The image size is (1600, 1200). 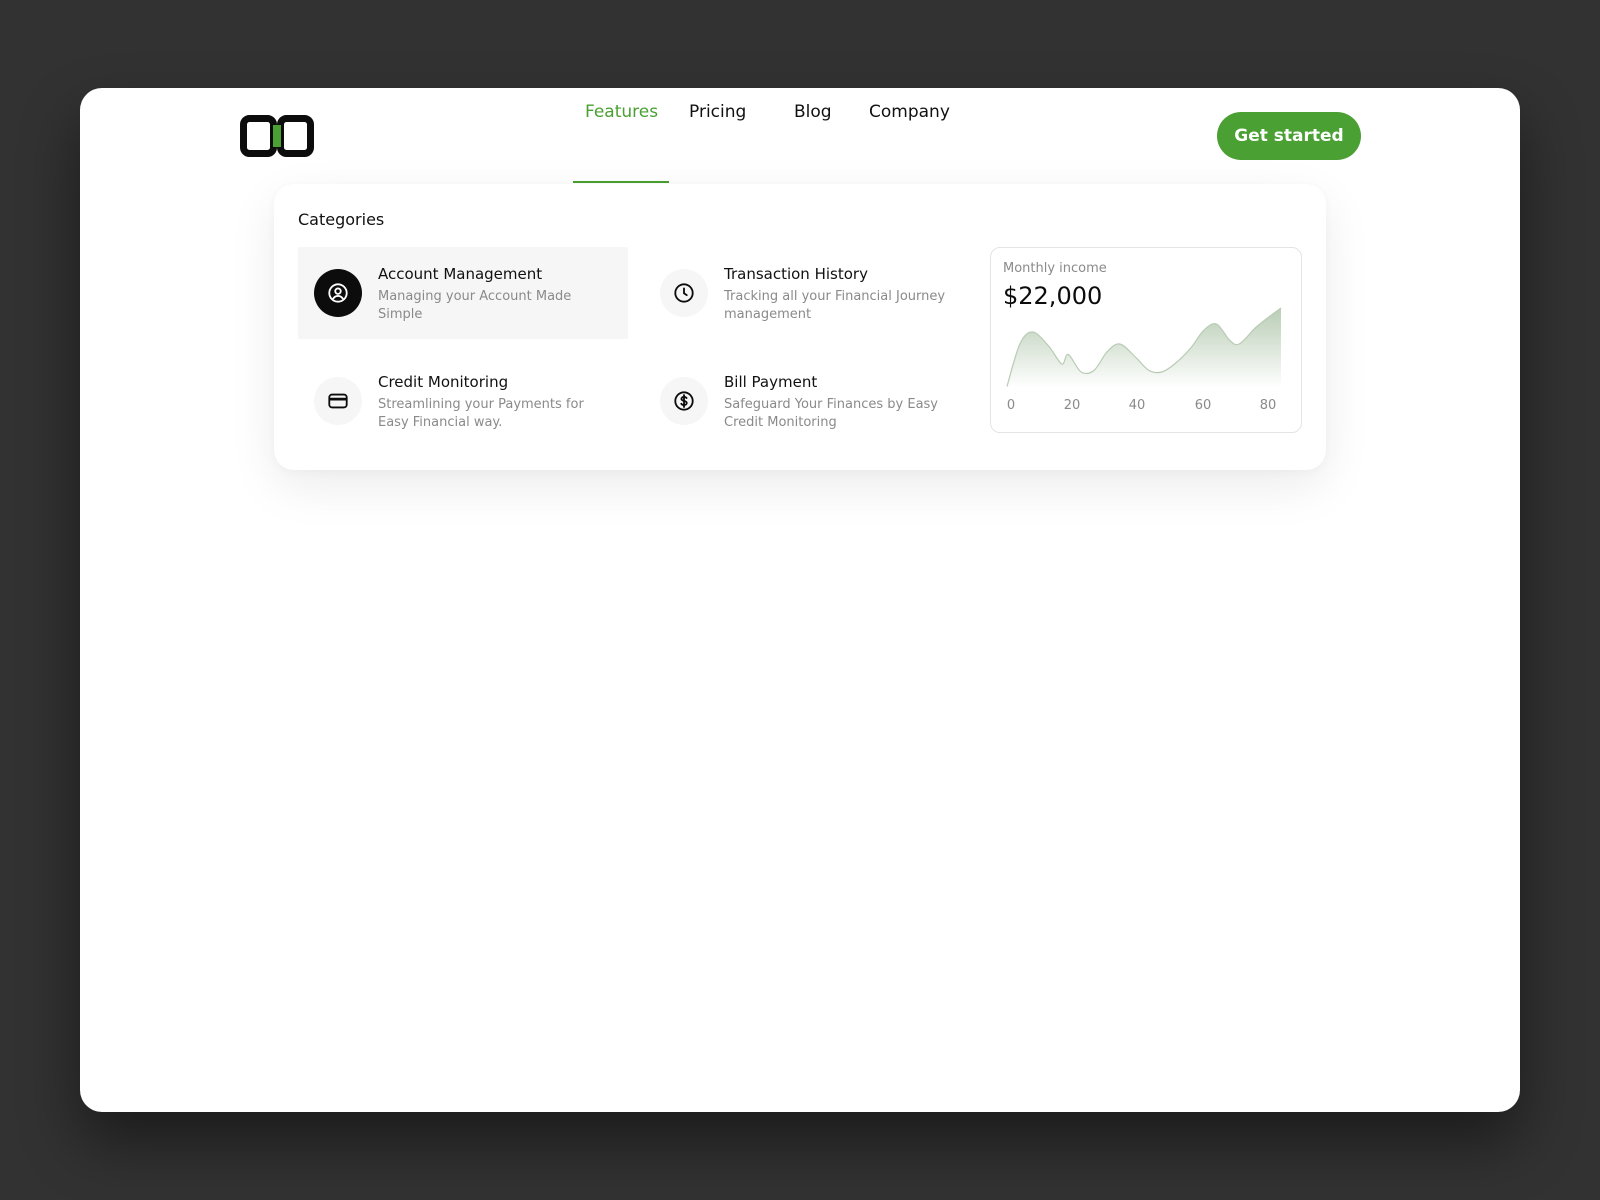 What do you see at coordinates (621, 112) in the screenshot?
I see `nav-features: Features` at bounding box center [621, 112].